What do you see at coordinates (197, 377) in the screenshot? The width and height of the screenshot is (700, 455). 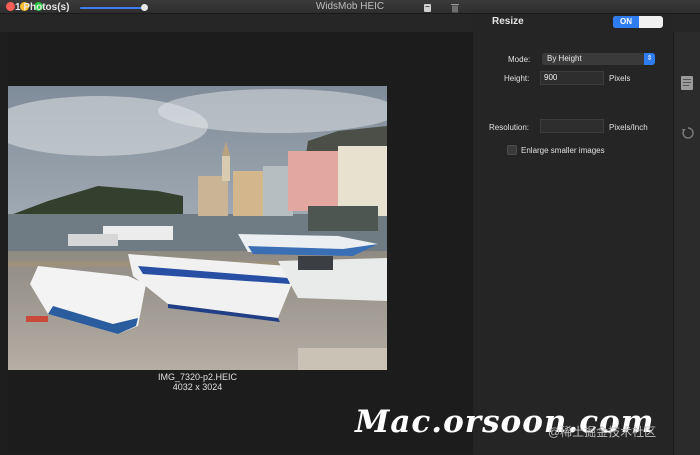 I see `photo-filename: IMG_7320-p2.HEIC` at bounding box center [197, 377].